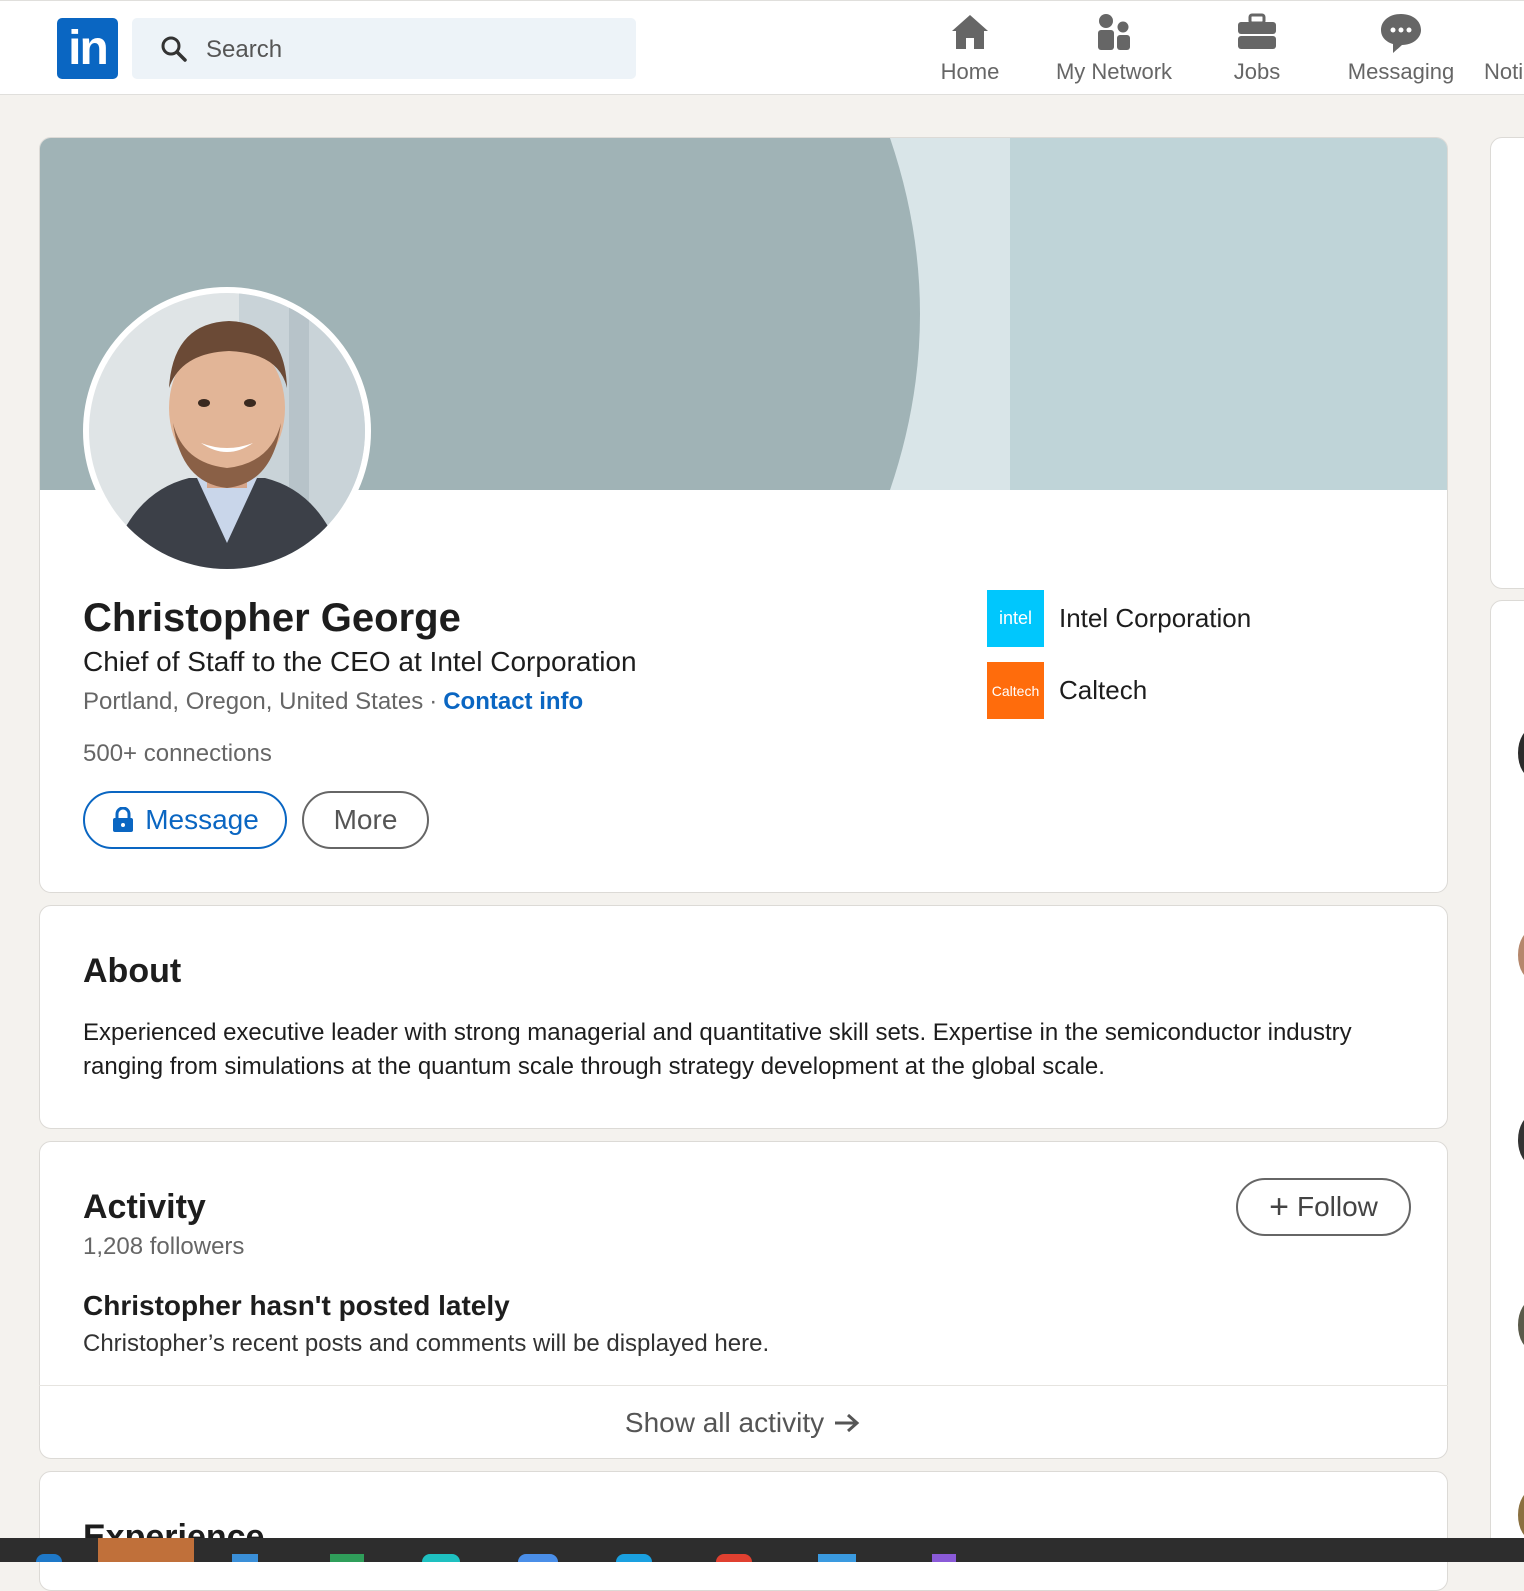 This screenshot has height=1591, width=1524. I want to click on search-box, so click(384, 49).